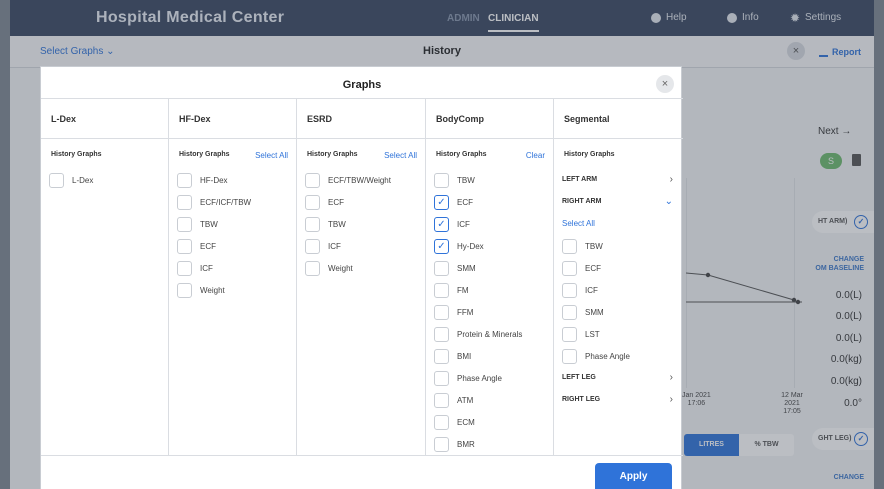 The height and width of the screenshot is (489, 884). What do you see at coordinates (535, 155) in the screenshot?
I see `clear-link: Clear` at bounding box center [535, 155].